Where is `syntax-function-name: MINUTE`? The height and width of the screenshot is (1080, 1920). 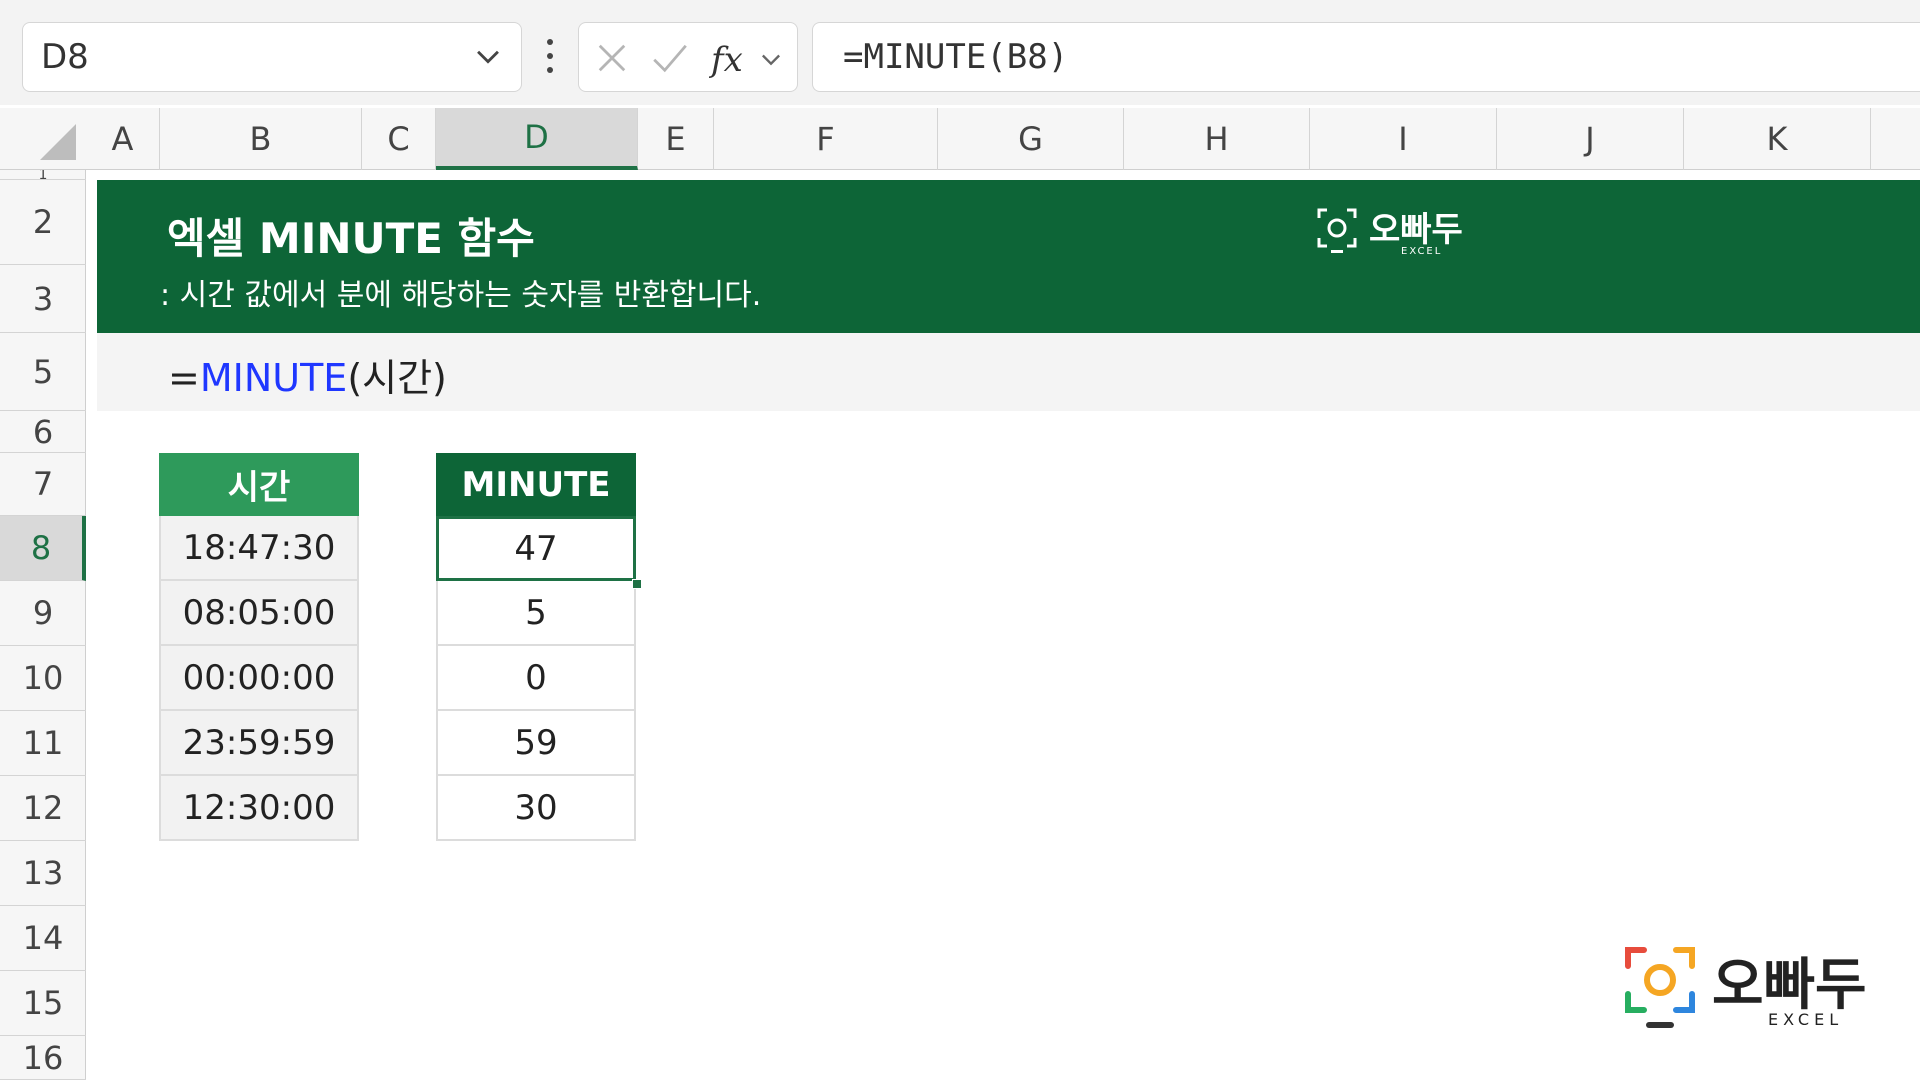 syntax-function-name: MINUTE is located at coordinates (273, 378).